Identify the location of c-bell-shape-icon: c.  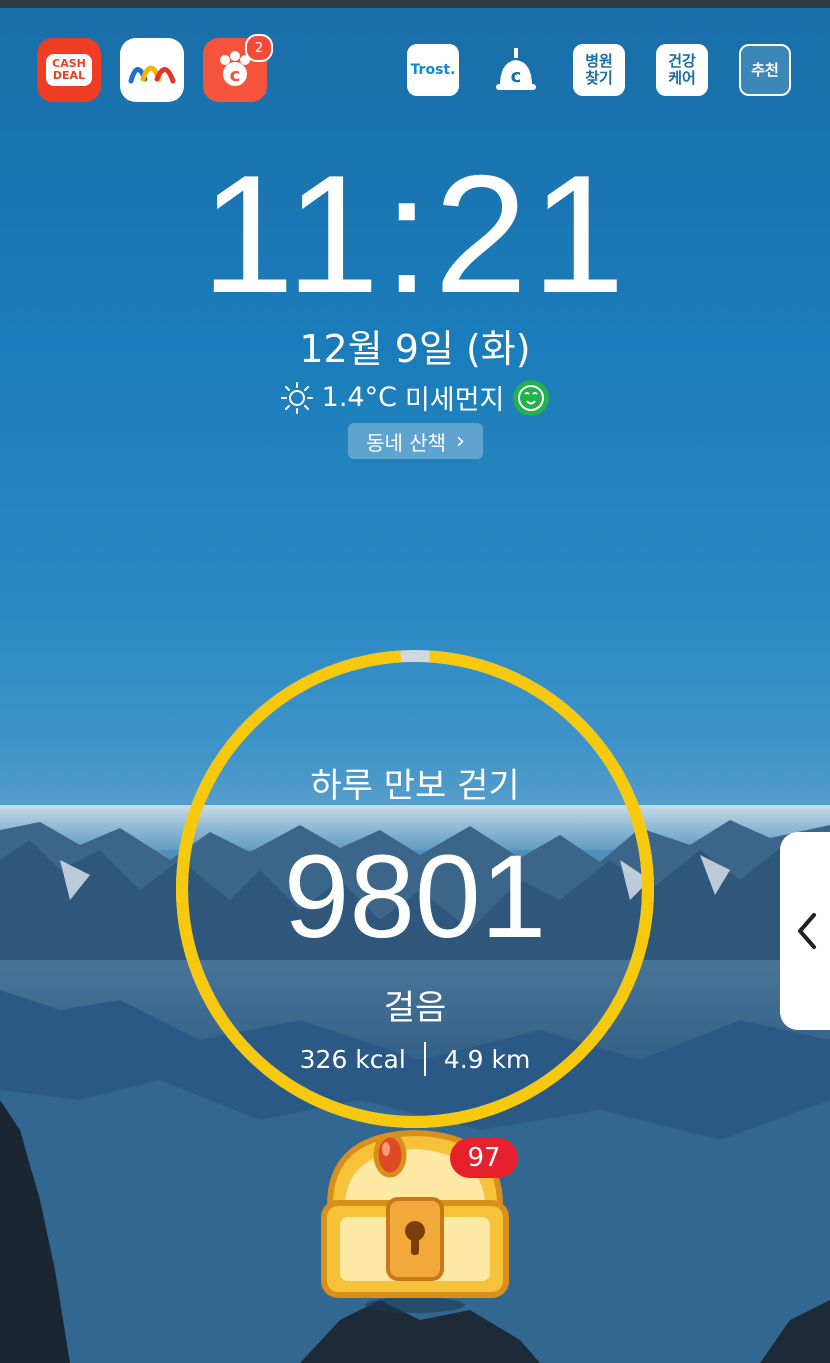
(516, 69).